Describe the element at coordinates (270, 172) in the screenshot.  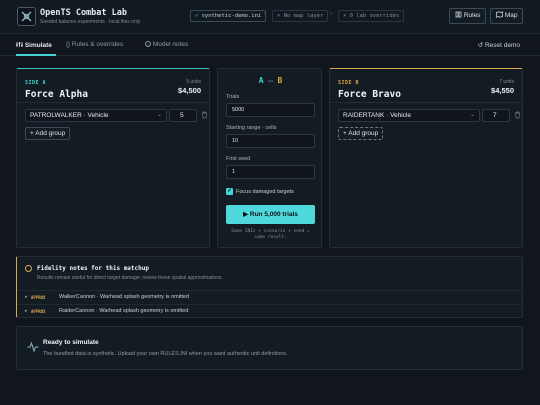
I see `first-seed-input: 1` at that location.